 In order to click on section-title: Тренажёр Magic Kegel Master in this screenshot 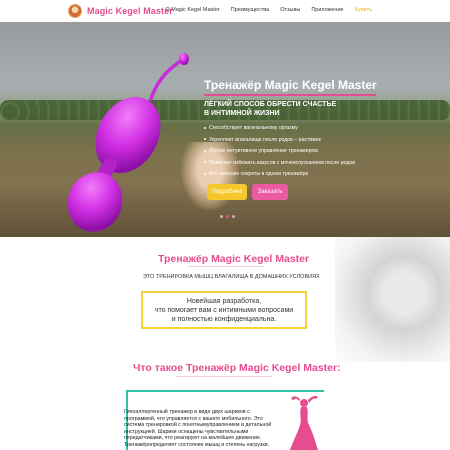, I will do `click(234, 259)`.